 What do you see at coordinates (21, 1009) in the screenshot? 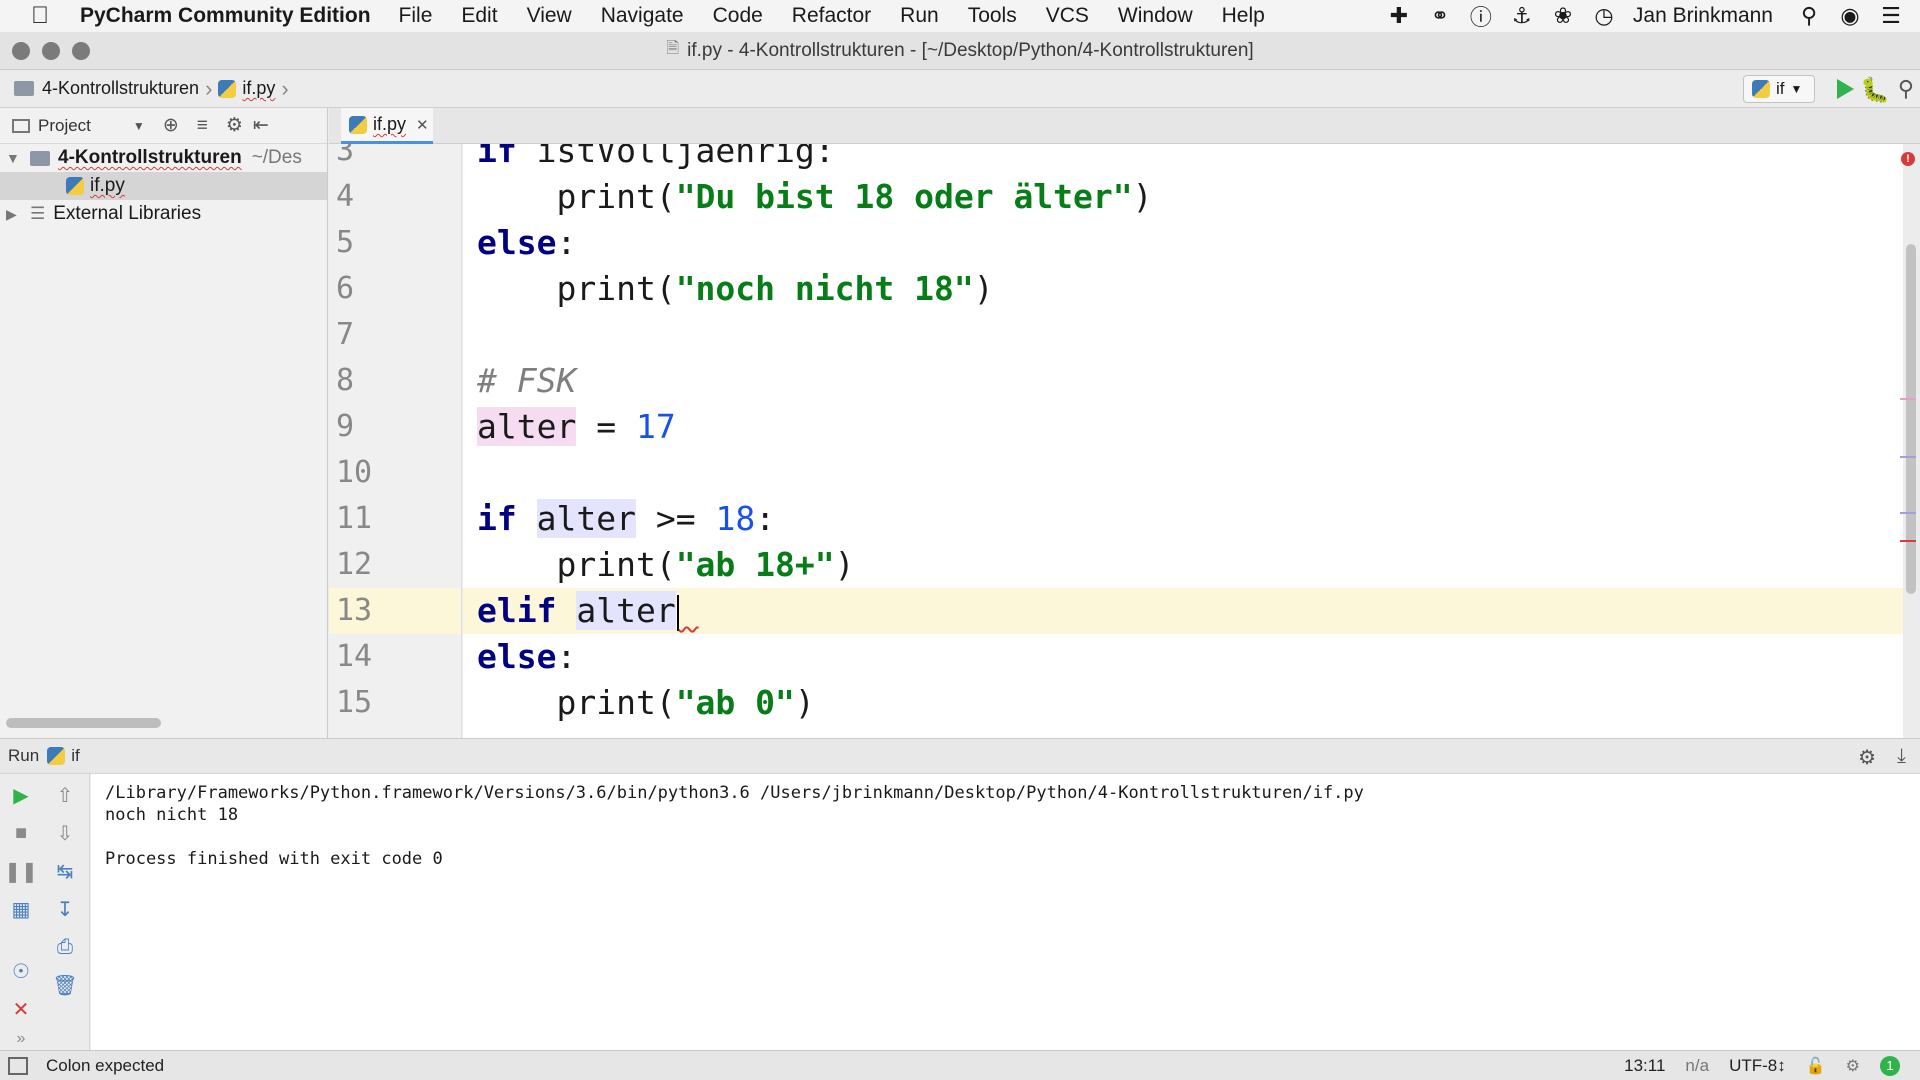
I see `close-icon: ✕` at bounding box center [21, 1009].